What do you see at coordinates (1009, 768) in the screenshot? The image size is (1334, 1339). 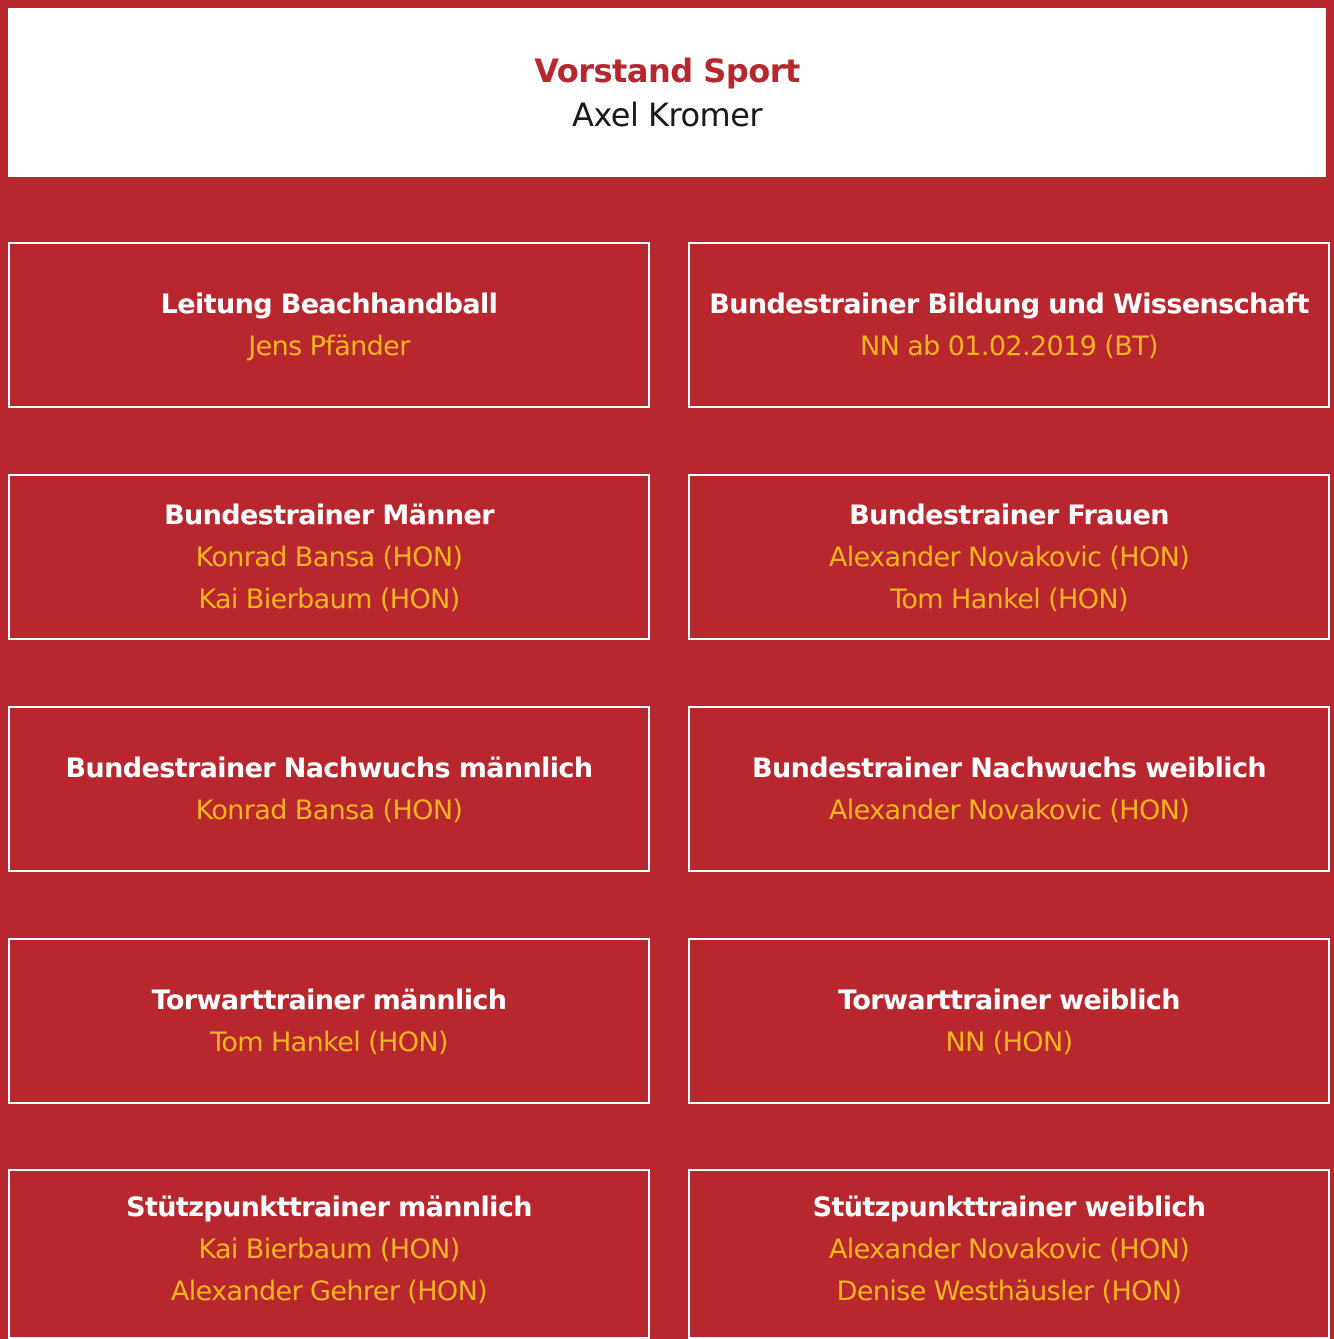 I see `box-title: Bundestrainer Nachwuchs weiblich` at bounding box center [1009, 768].